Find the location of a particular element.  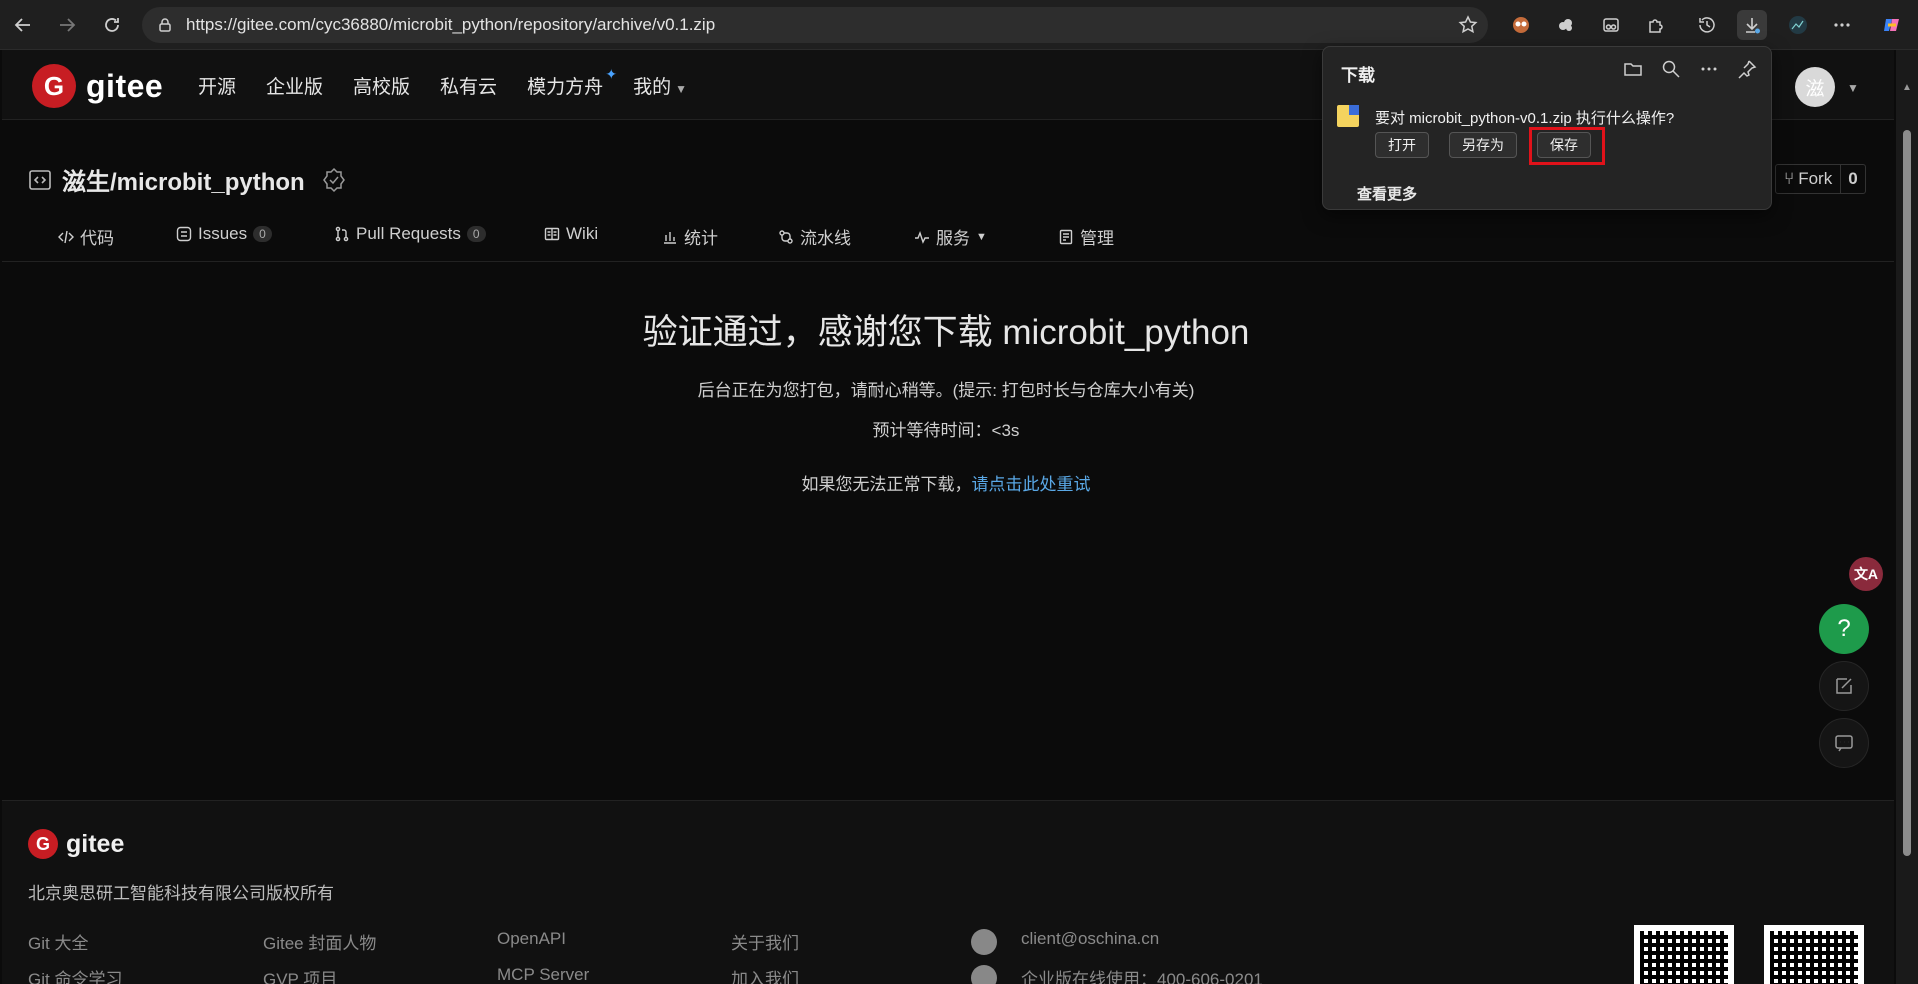

fork-button: ⑂ Fork 0 is located at coordinates (1820, 179).